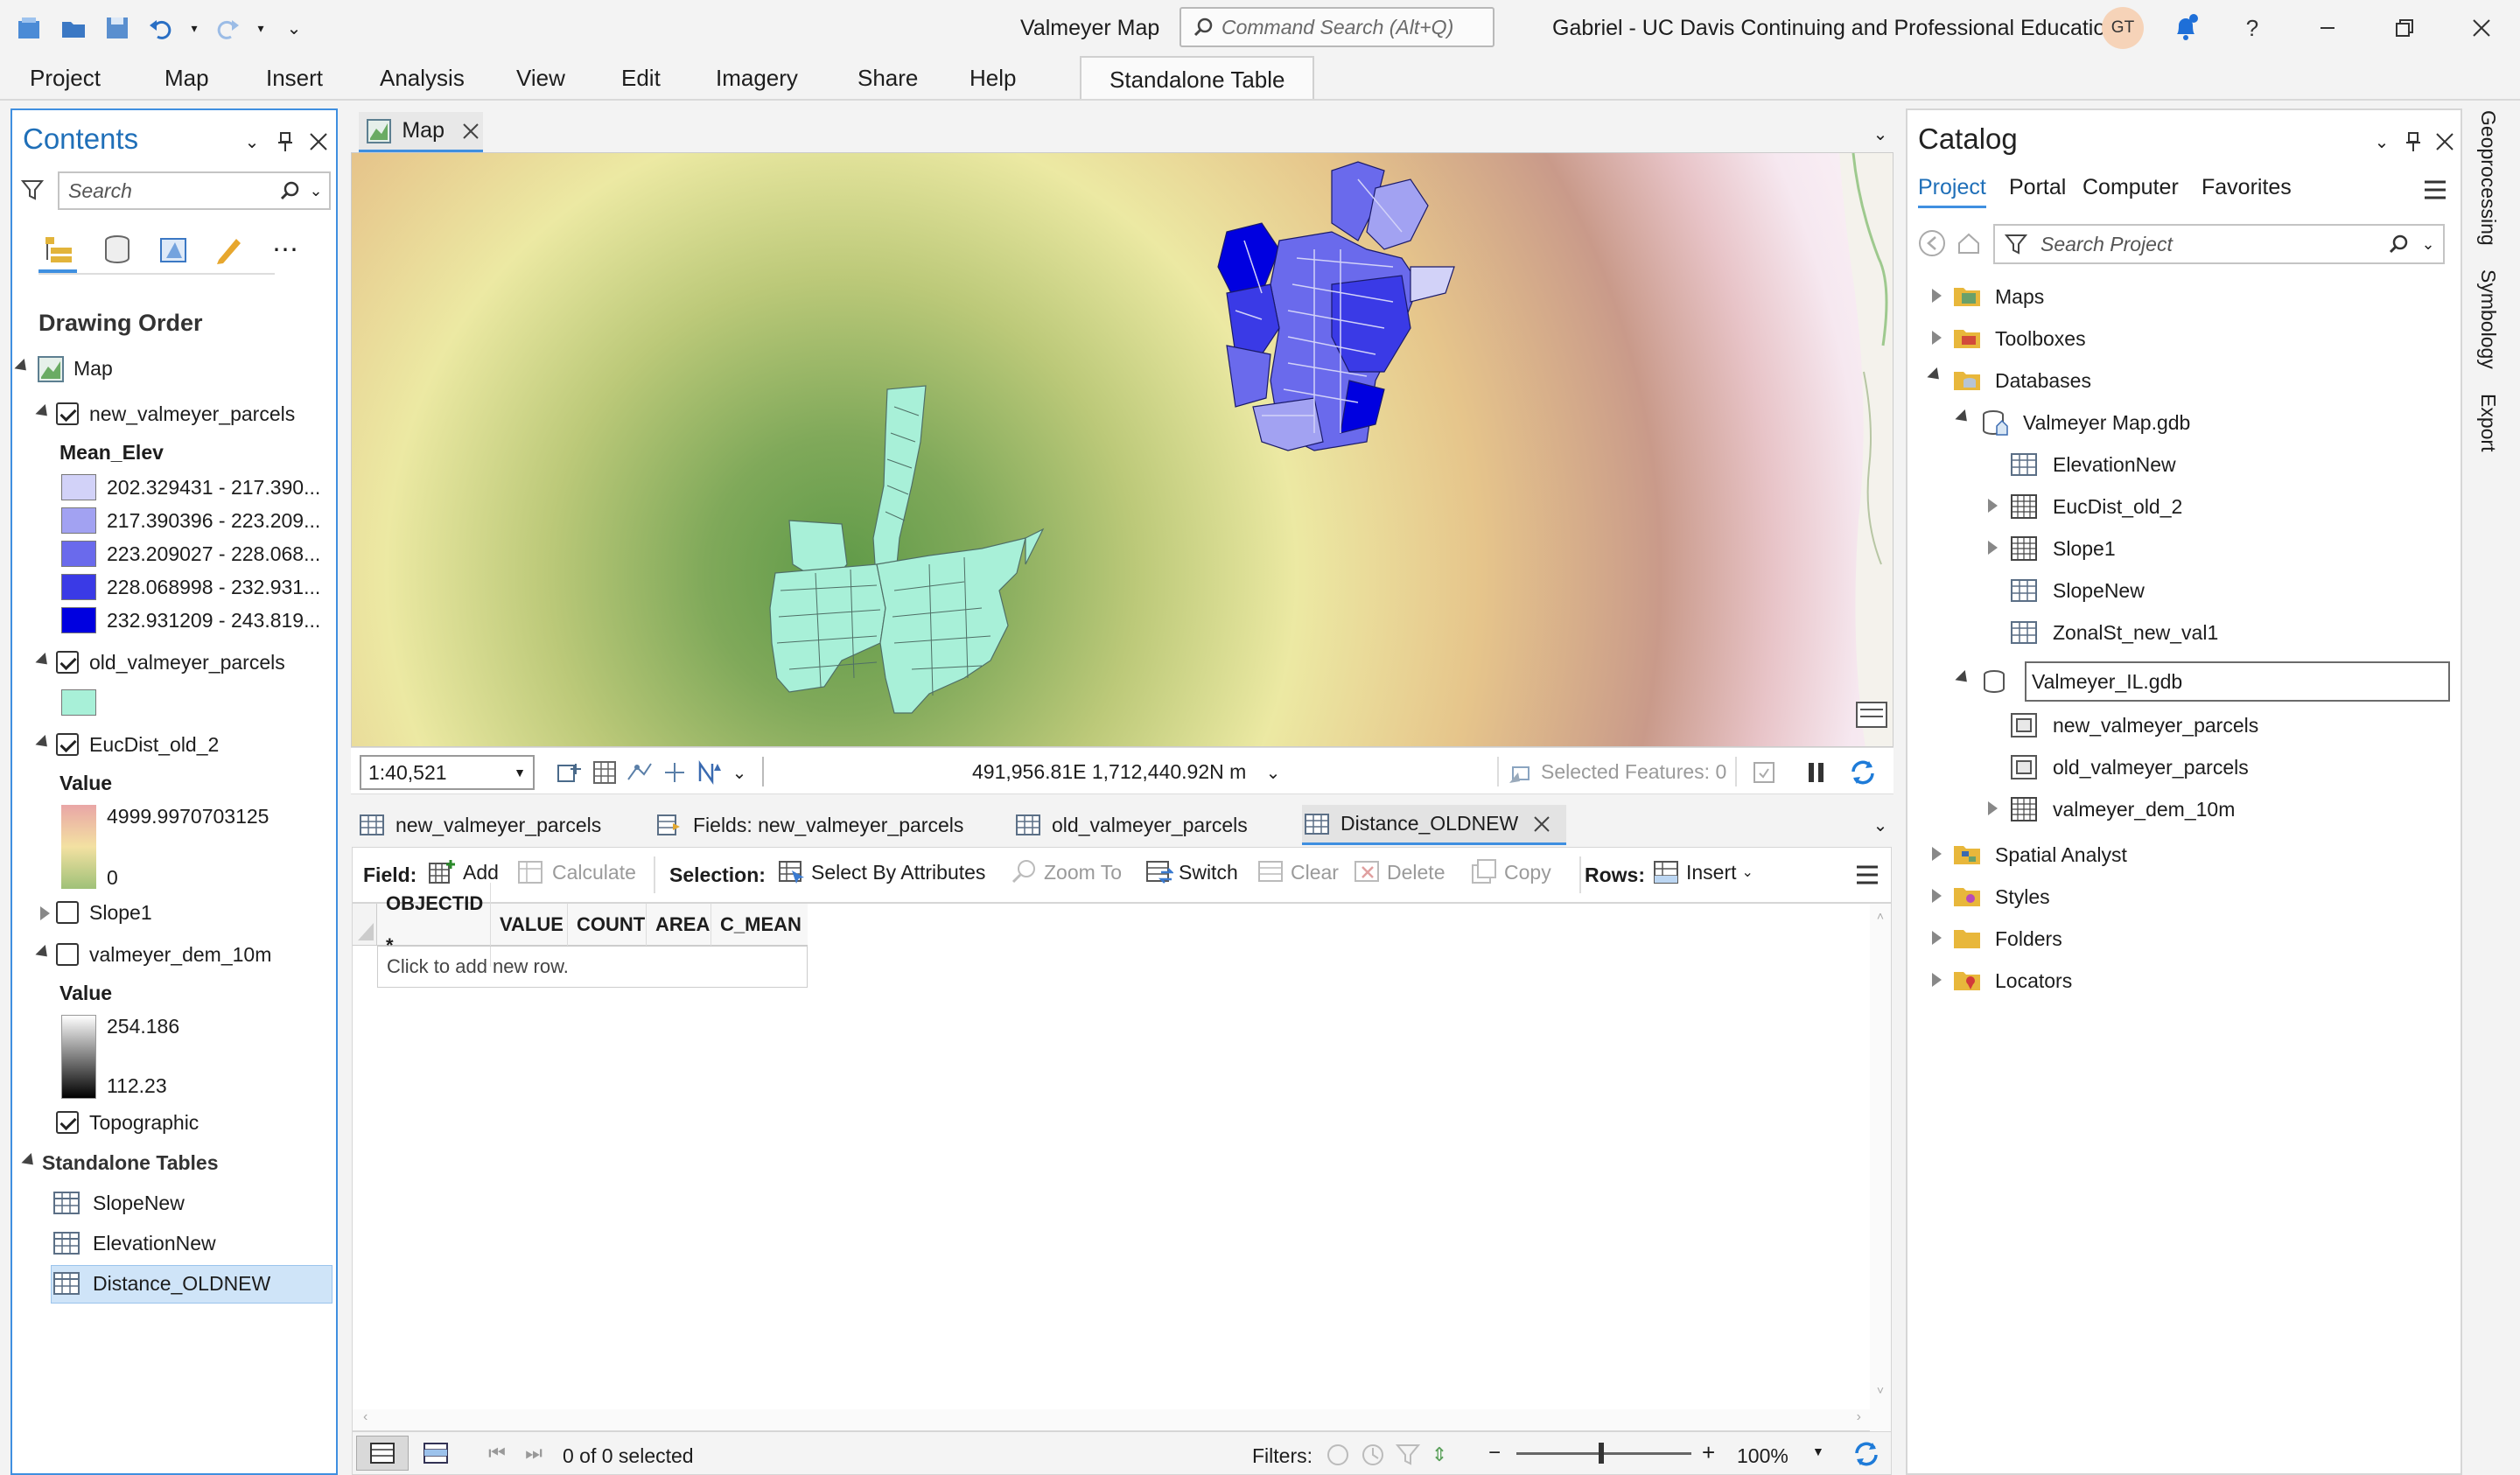 The width and height of the screenshot is (2520, 1475). I want to click on snapping-icon, so click(639, 772).